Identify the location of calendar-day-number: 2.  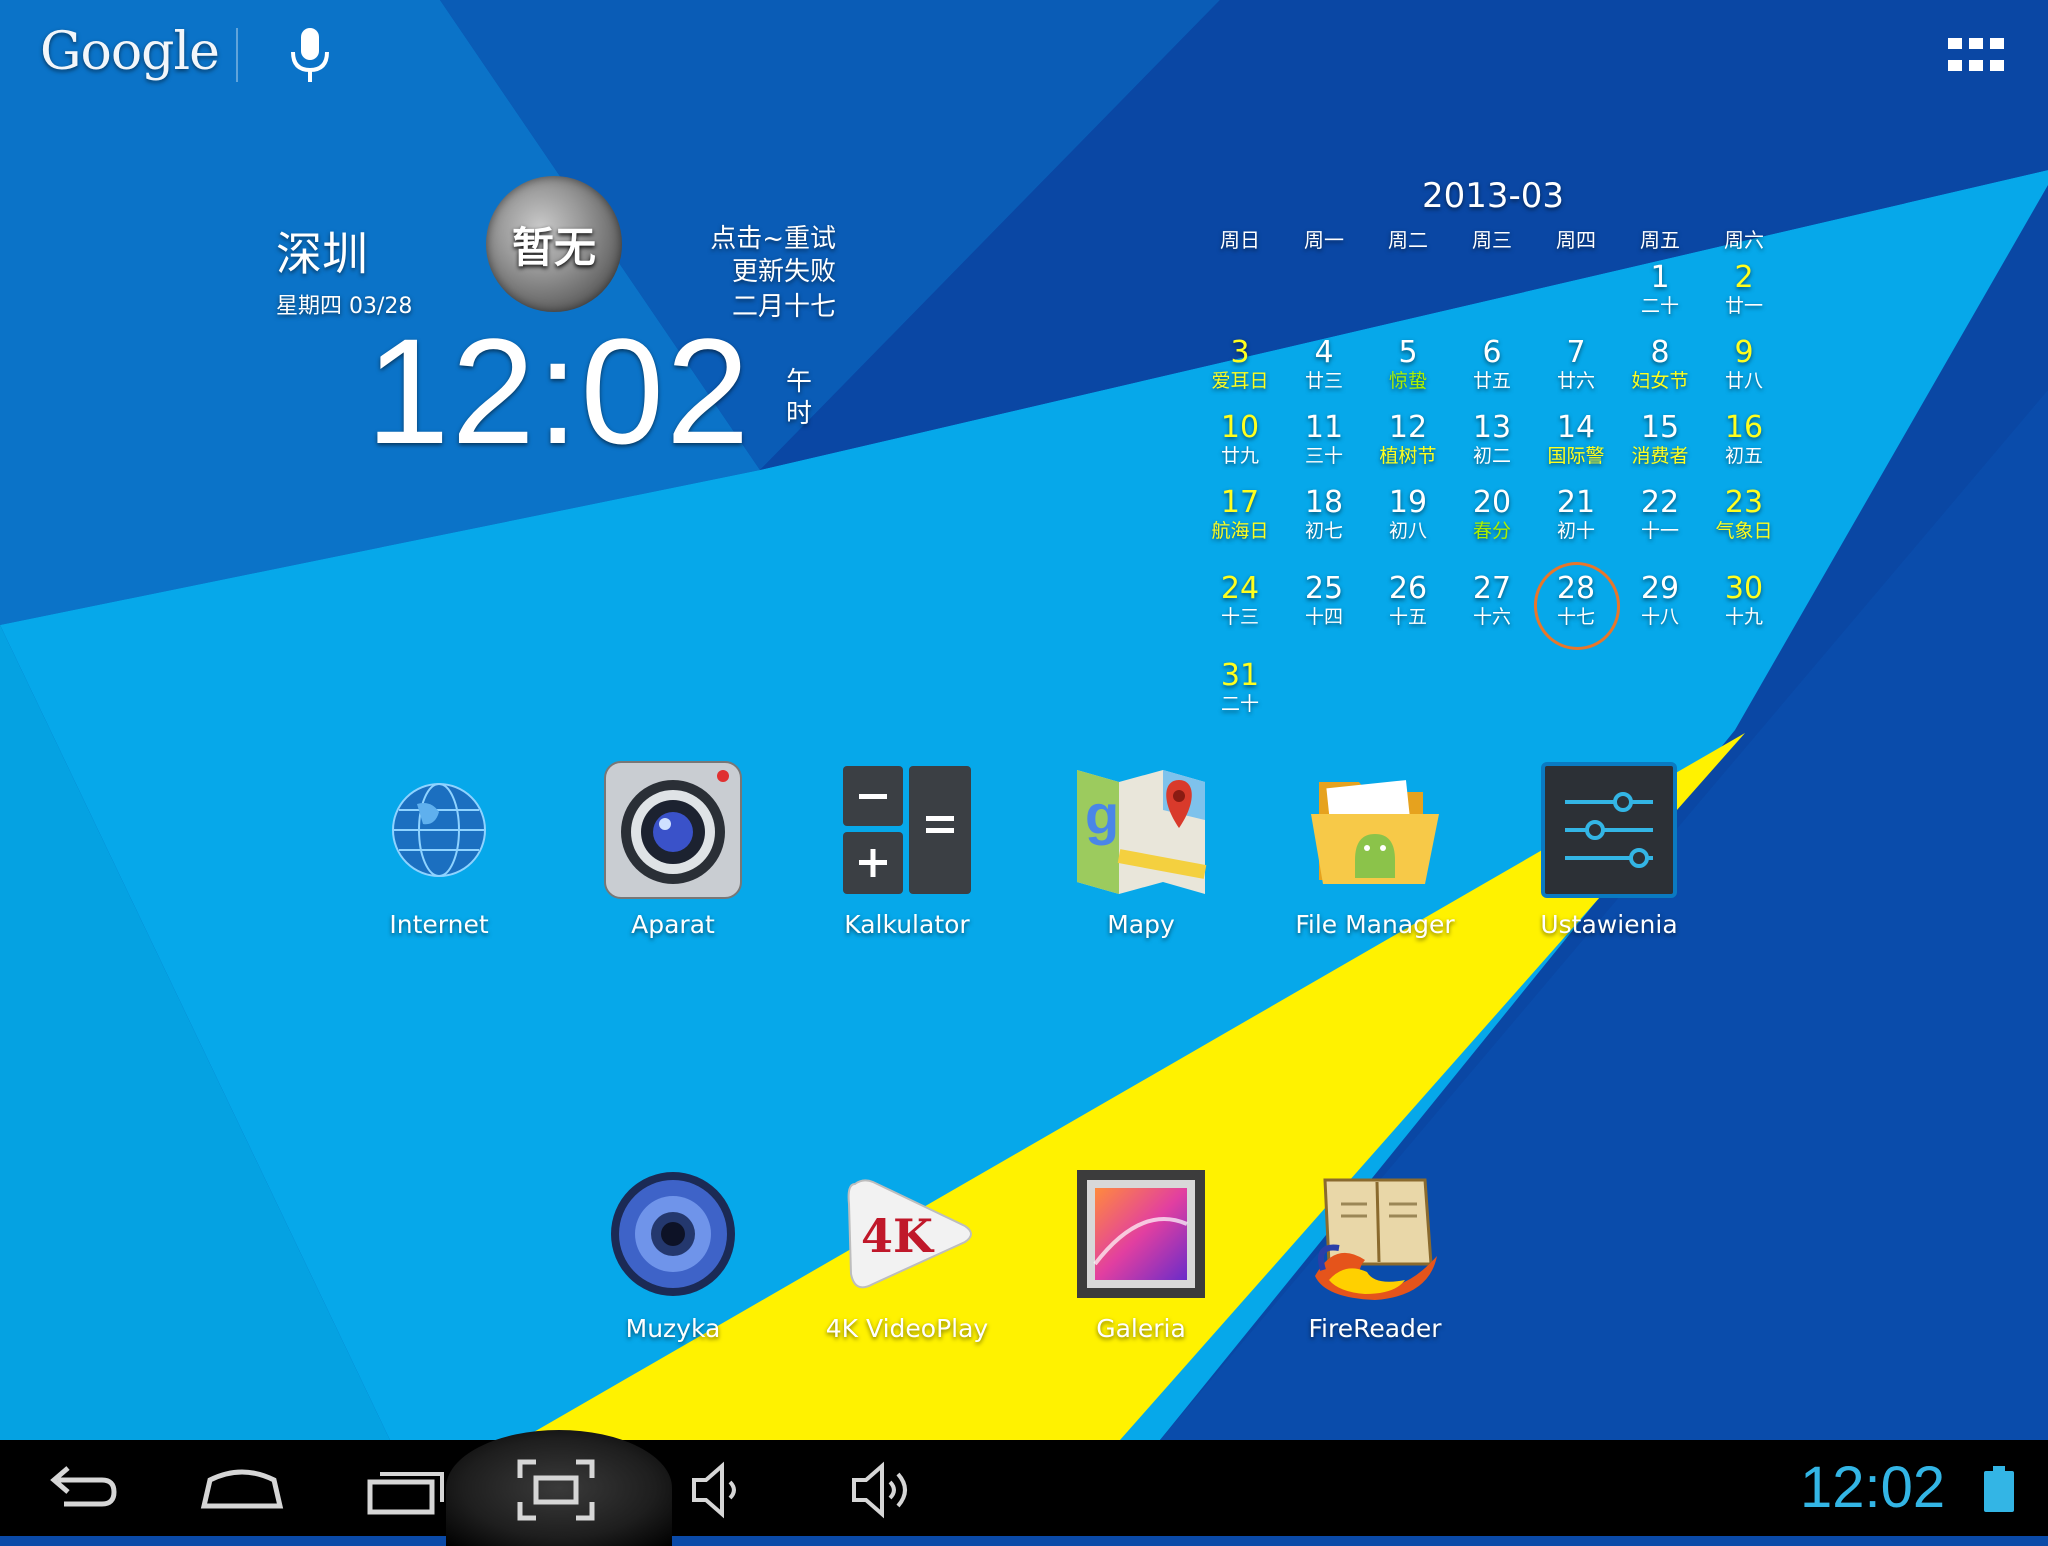
(1744, 277).